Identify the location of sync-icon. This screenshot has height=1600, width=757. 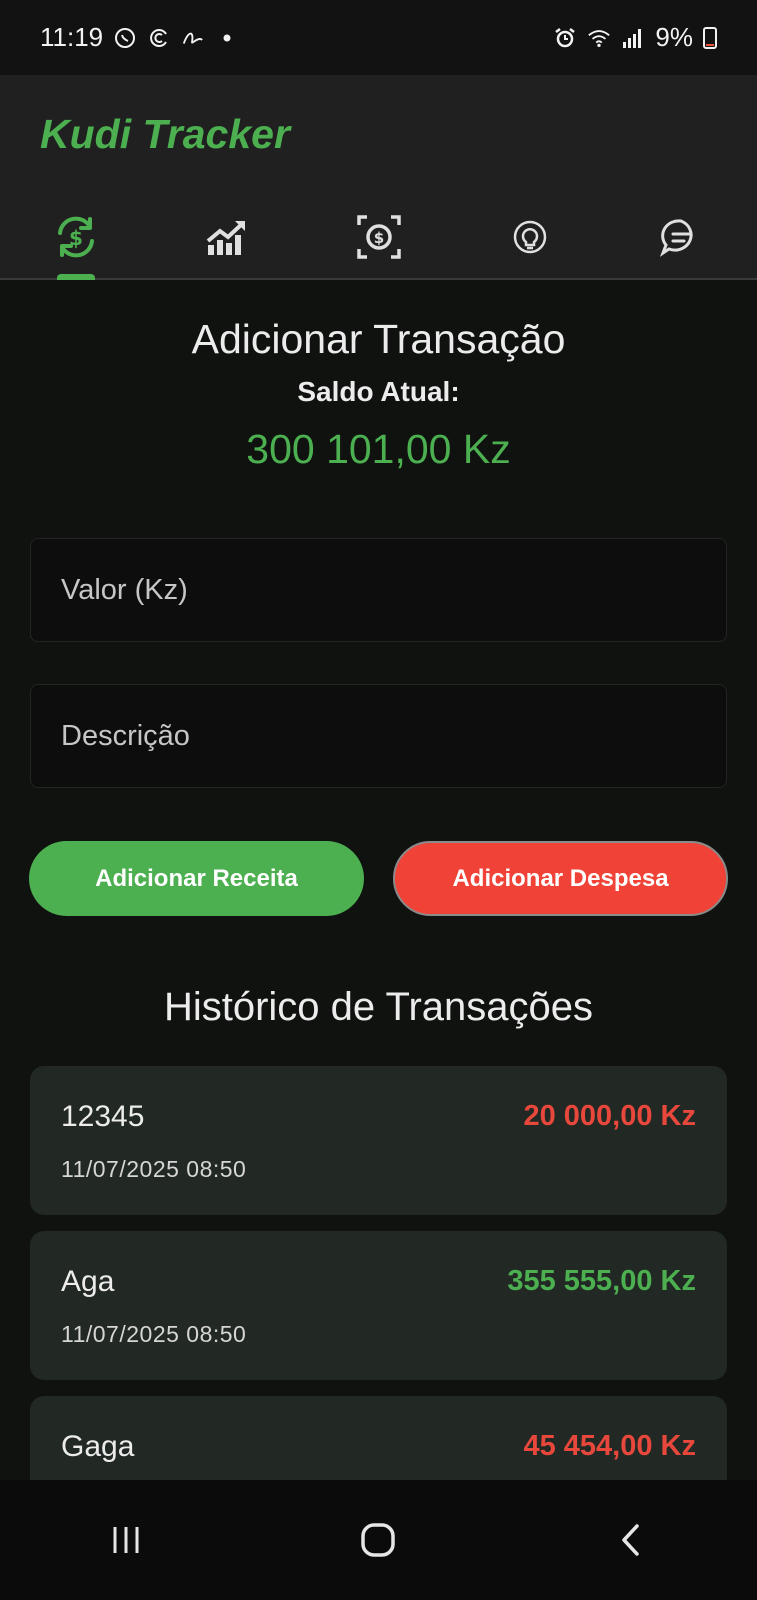
(159, 38).